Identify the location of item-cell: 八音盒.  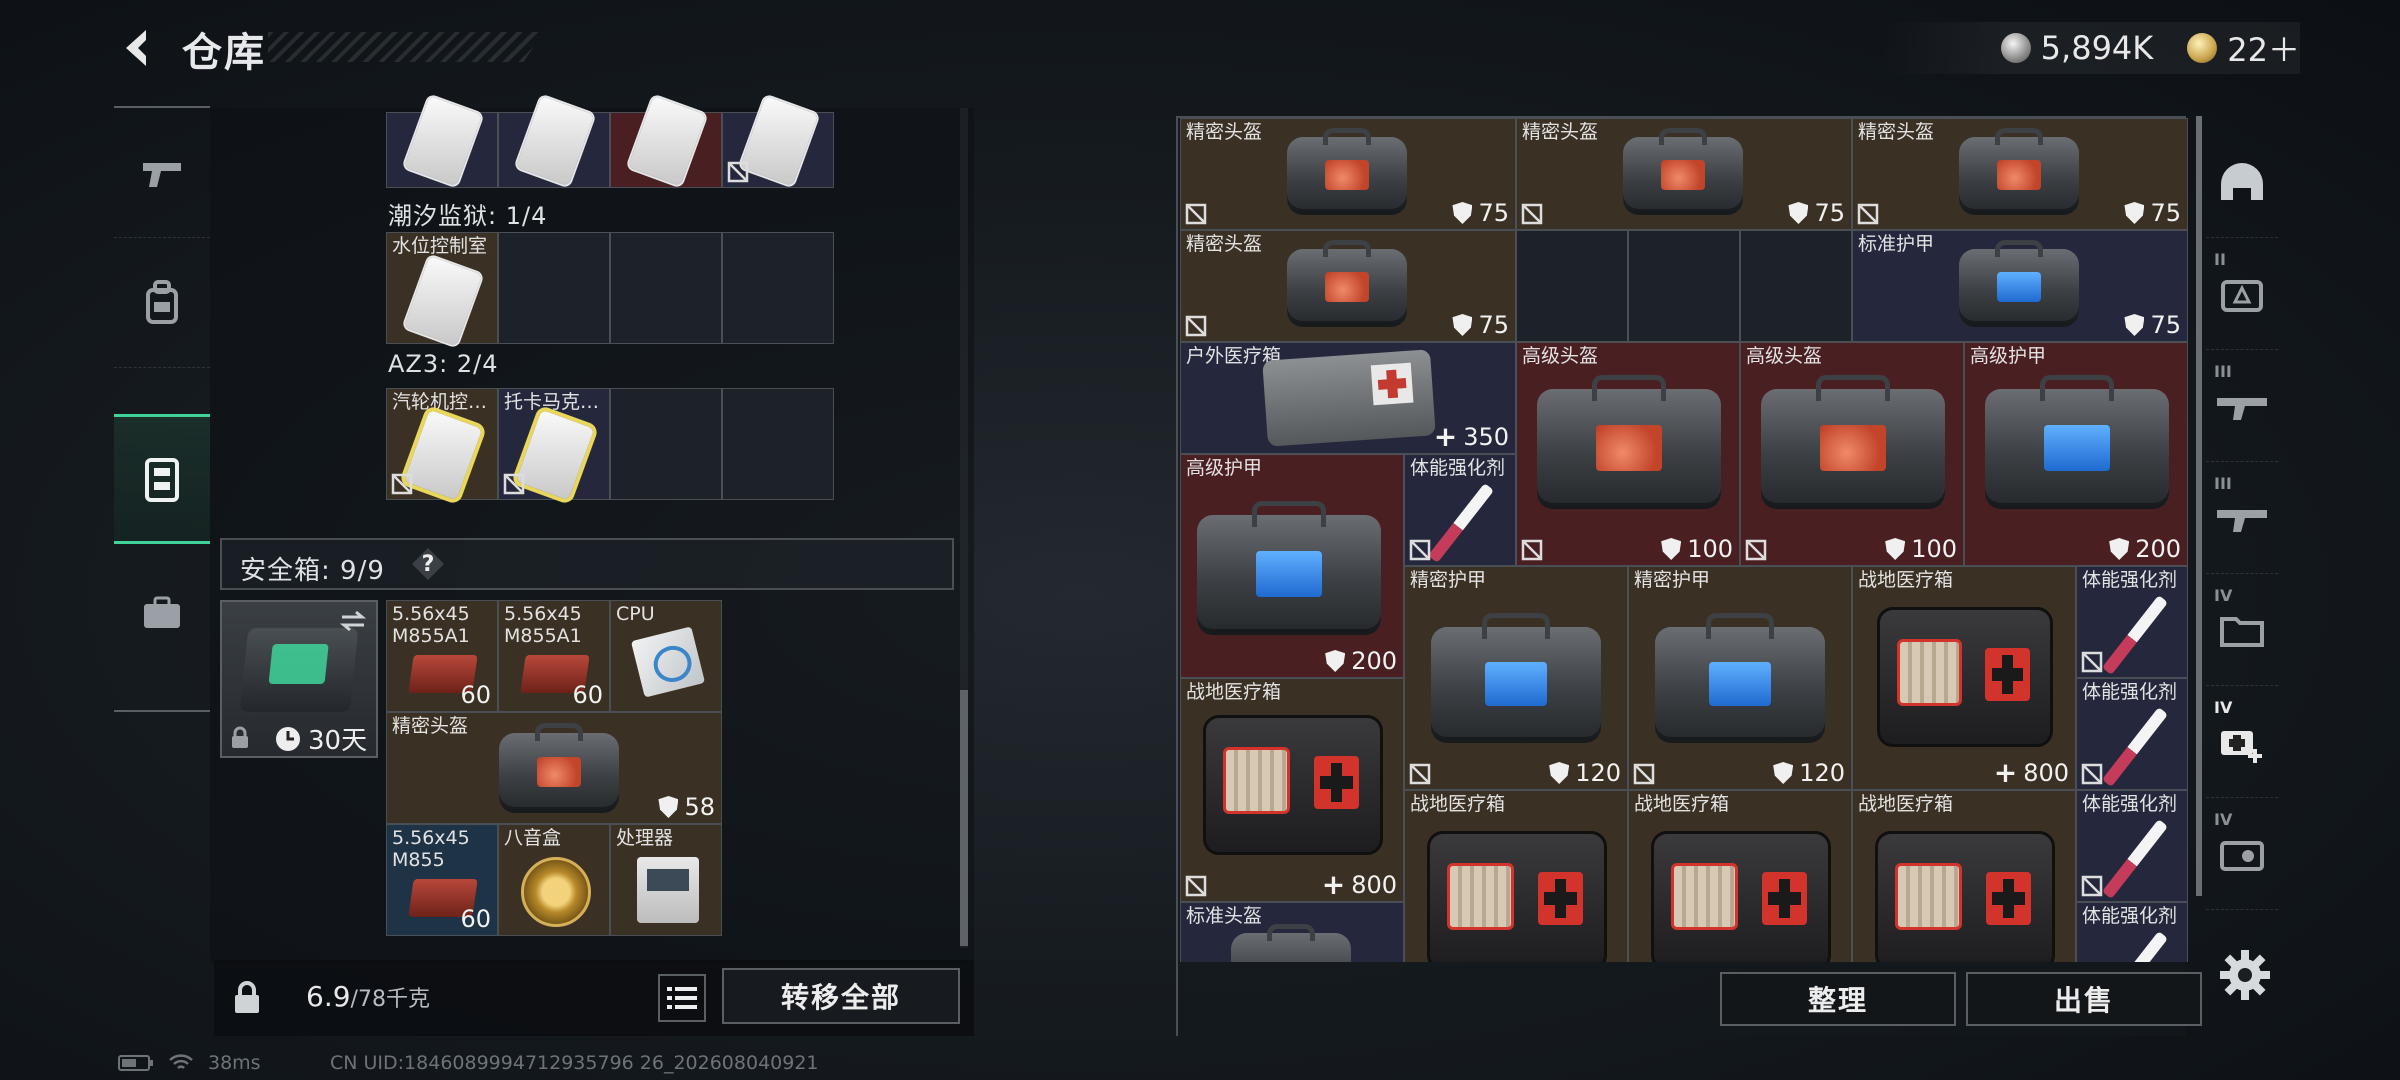
(554, 880).